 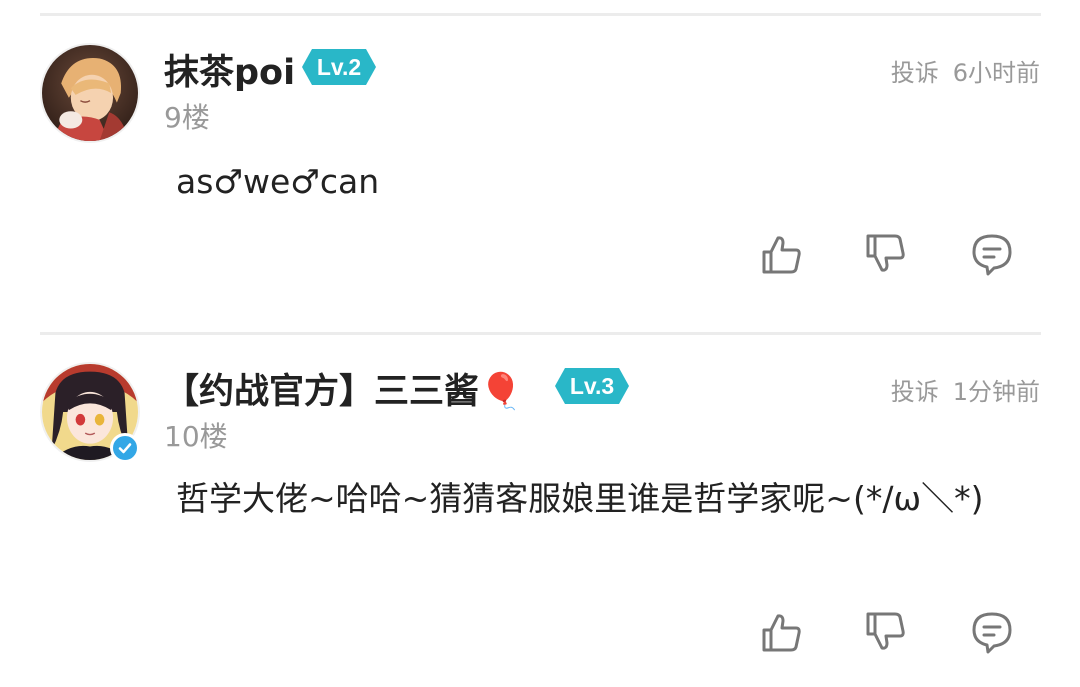 I want to click on level-badge: Lv.3, so click(x=592, y=386).